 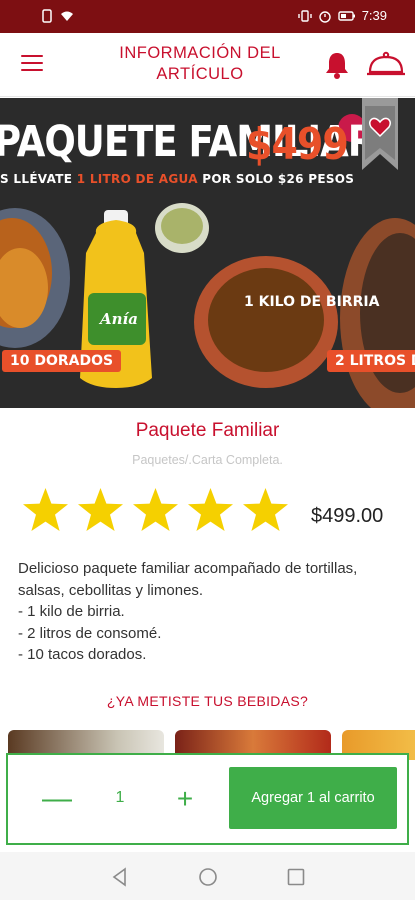 I want to click on product-price: $499.00, so click(x=347, y=516).